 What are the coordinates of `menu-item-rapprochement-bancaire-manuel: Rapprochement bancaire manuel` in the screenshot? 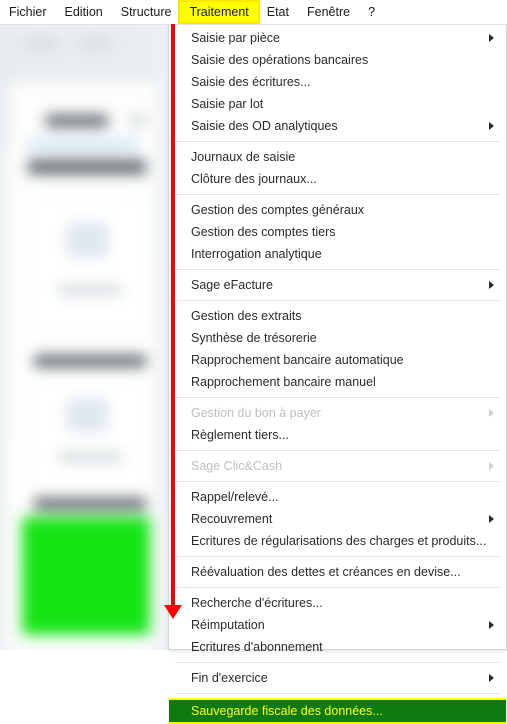 It's located at (337, 382).